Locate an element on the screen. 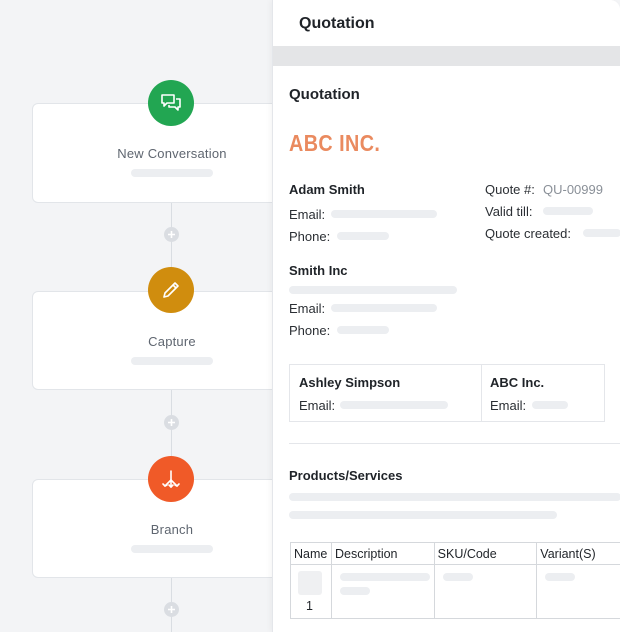  customer-email-label: Email: is located at coordinates (307, 308).